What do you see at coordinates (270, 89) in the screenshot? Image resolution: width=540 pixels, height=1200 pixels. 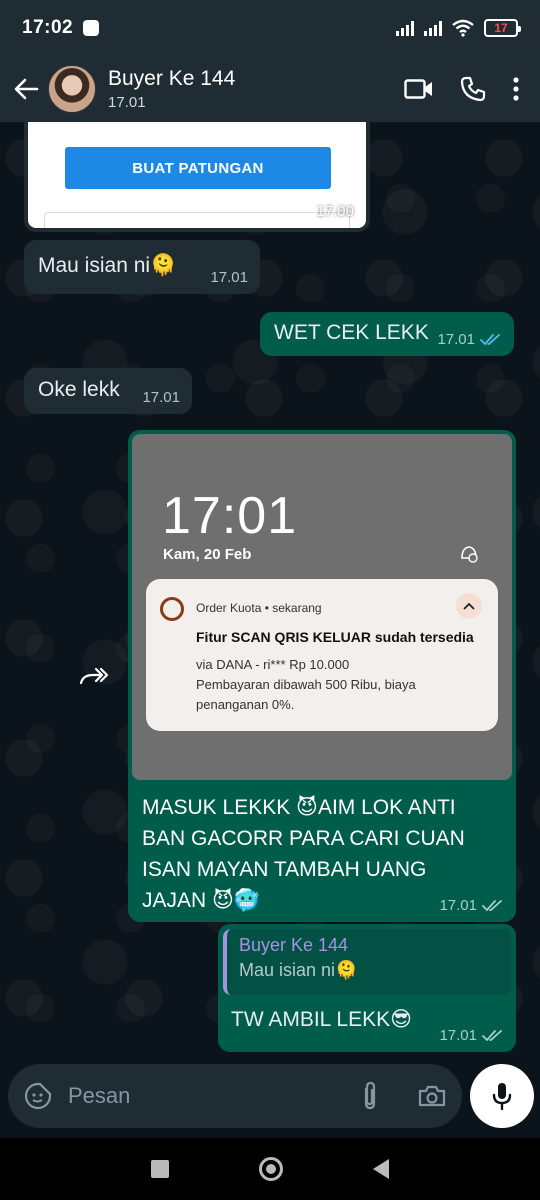 I see `chat-header: Buyer Ke 144 17.01` at bounding box center [270, 89].